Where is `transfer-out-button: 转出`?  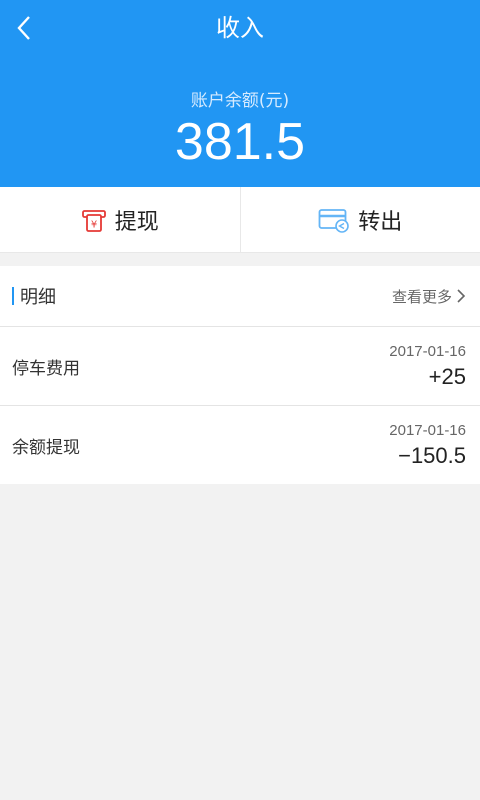 transfer-out-button: 转出 is located at coordinates (359, 219).